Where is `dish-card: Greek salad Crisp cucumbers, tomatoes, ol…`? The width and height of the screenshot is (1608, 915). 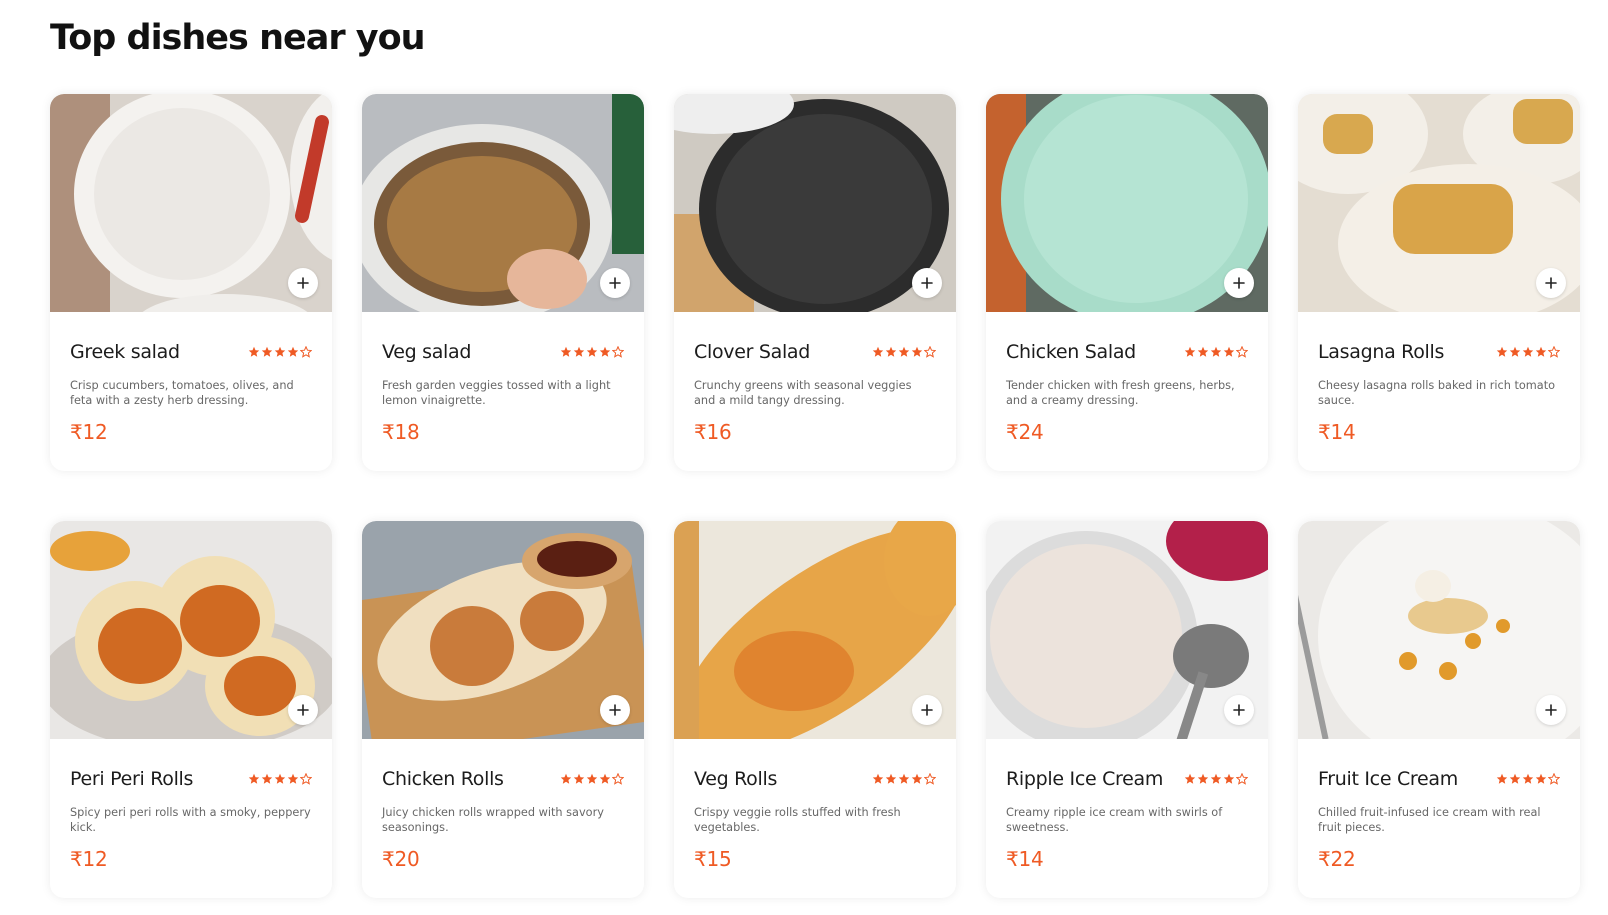
dish-card: Greek salad Crisp cucumbers, tomatoes, ol… is located at coordinates (191, 282).